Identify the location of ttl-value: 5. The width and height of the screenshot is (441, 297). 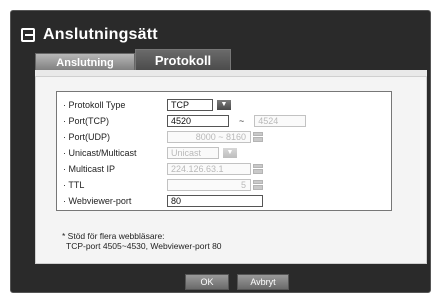
(243, 184).